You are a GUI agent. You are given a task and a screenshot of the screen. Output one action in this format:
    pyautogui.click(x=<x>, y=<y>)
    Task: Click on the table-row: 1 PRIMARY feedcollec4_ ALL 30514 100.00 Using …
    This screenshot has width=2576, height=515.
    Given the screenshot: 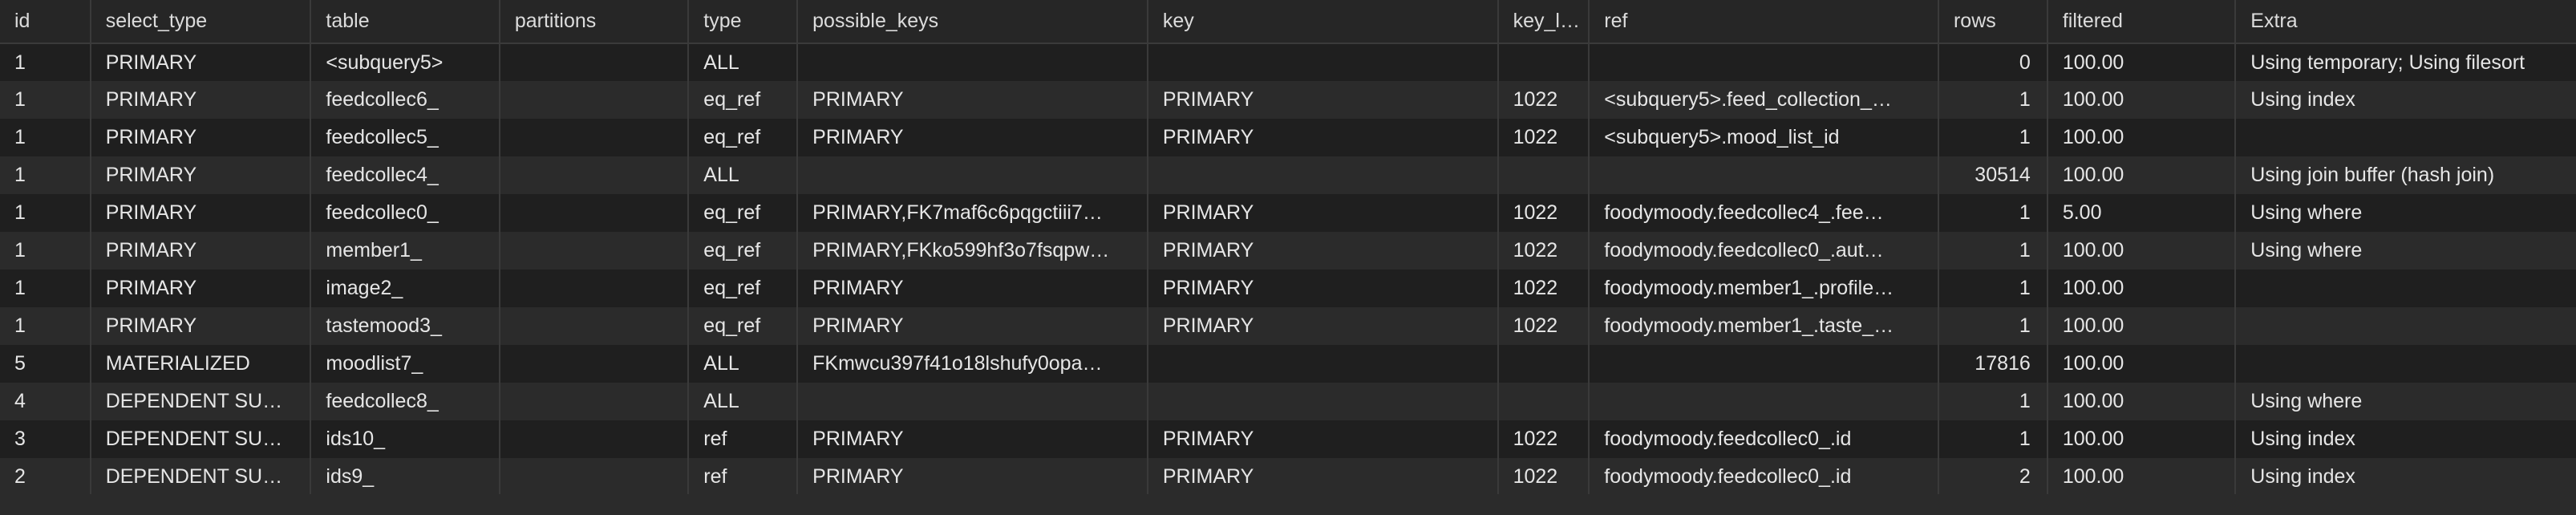 What is the action you would take?
    pyautogui.click(x=1288, y=175)
    